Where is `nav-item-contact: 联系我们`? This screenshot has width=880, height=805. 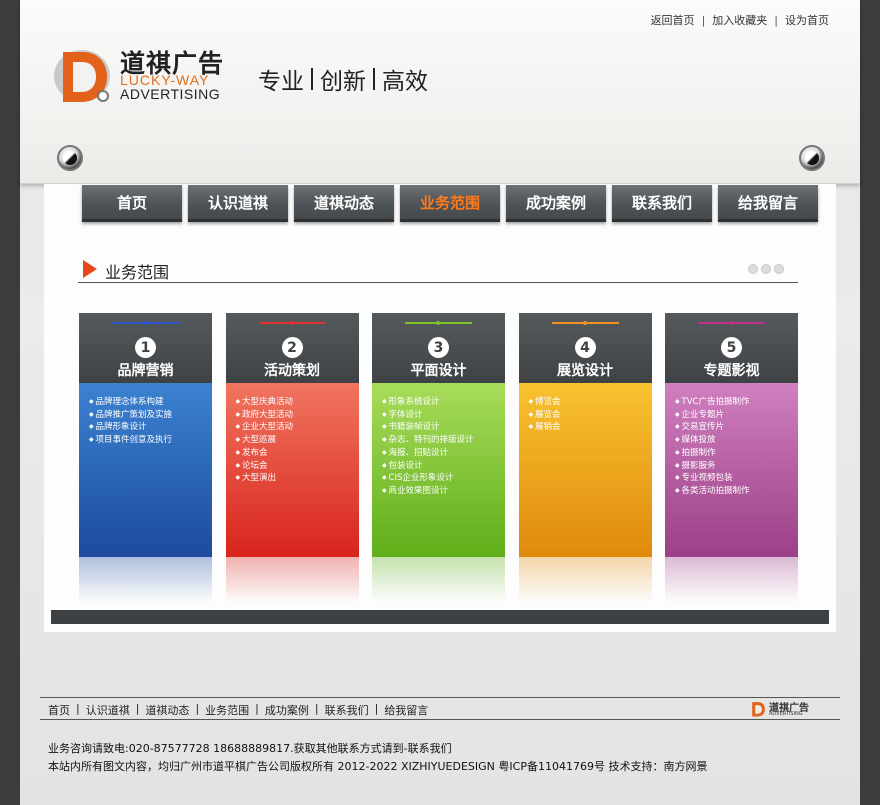
nav-item-contact: 联系我们 is located at coordinates (662, 203).